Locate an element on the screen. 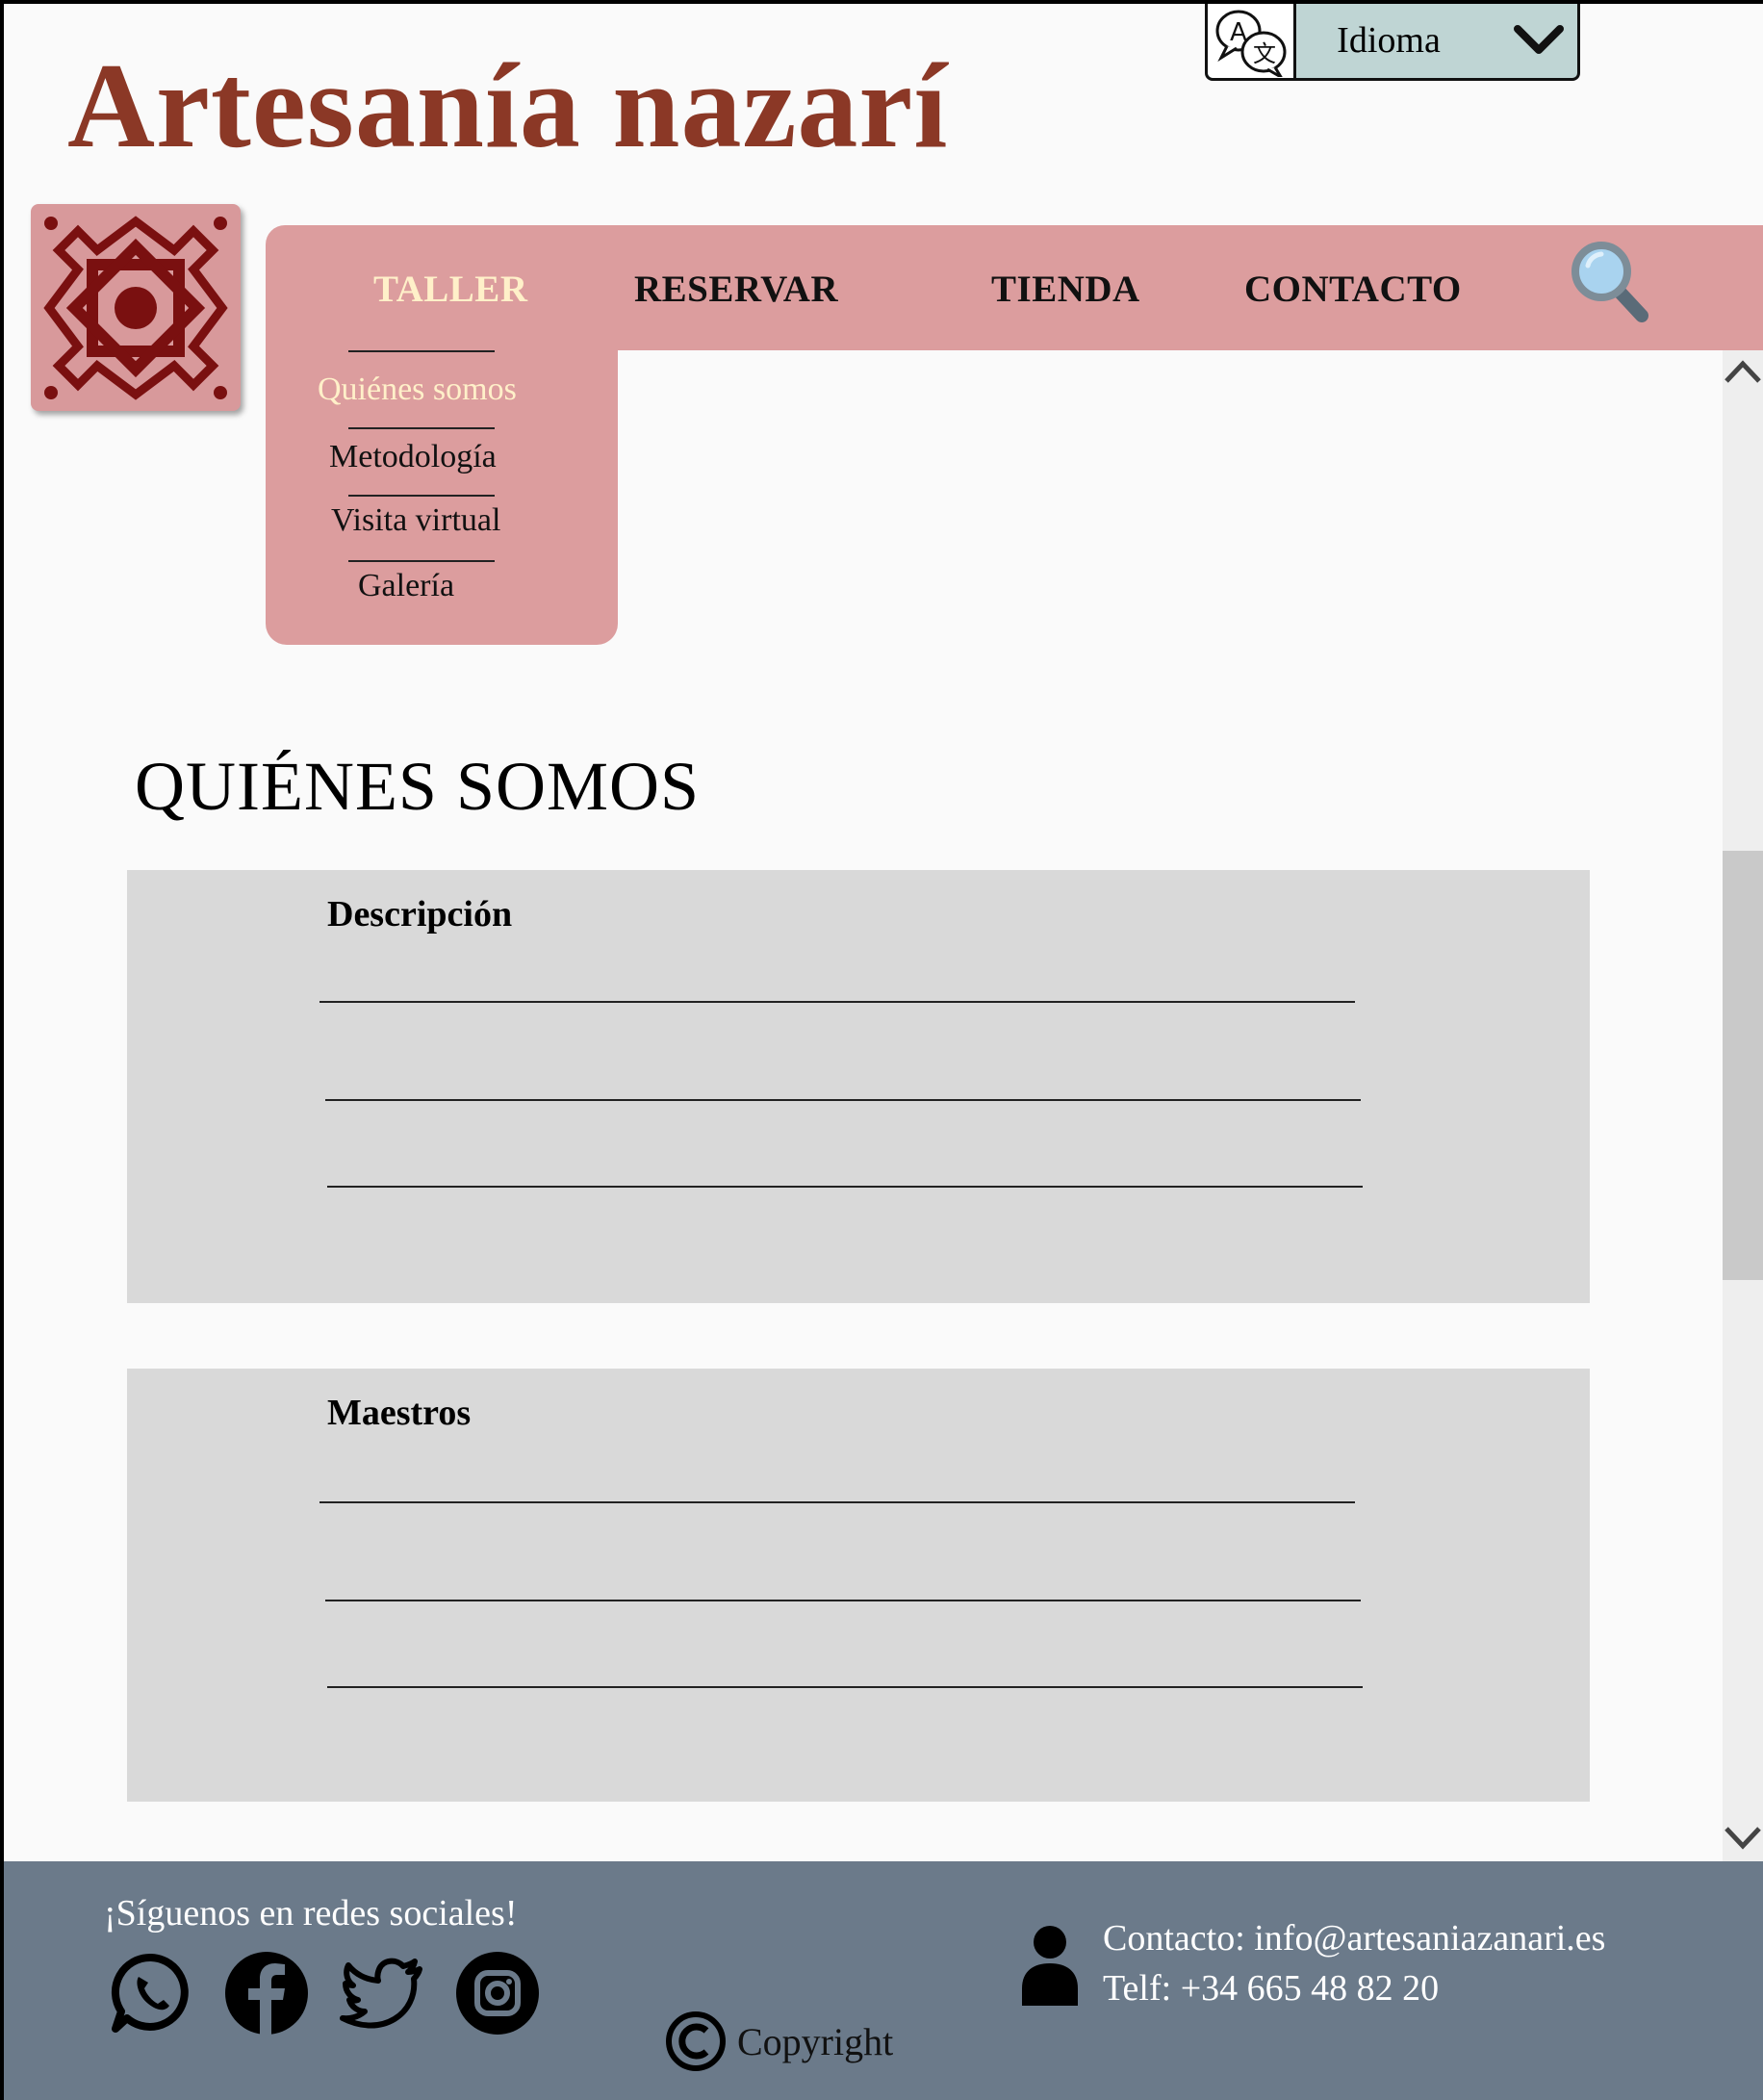 The height and width of the screenshot is (2100, 1763). instagram-icon is located at coordinates (497, 1993).